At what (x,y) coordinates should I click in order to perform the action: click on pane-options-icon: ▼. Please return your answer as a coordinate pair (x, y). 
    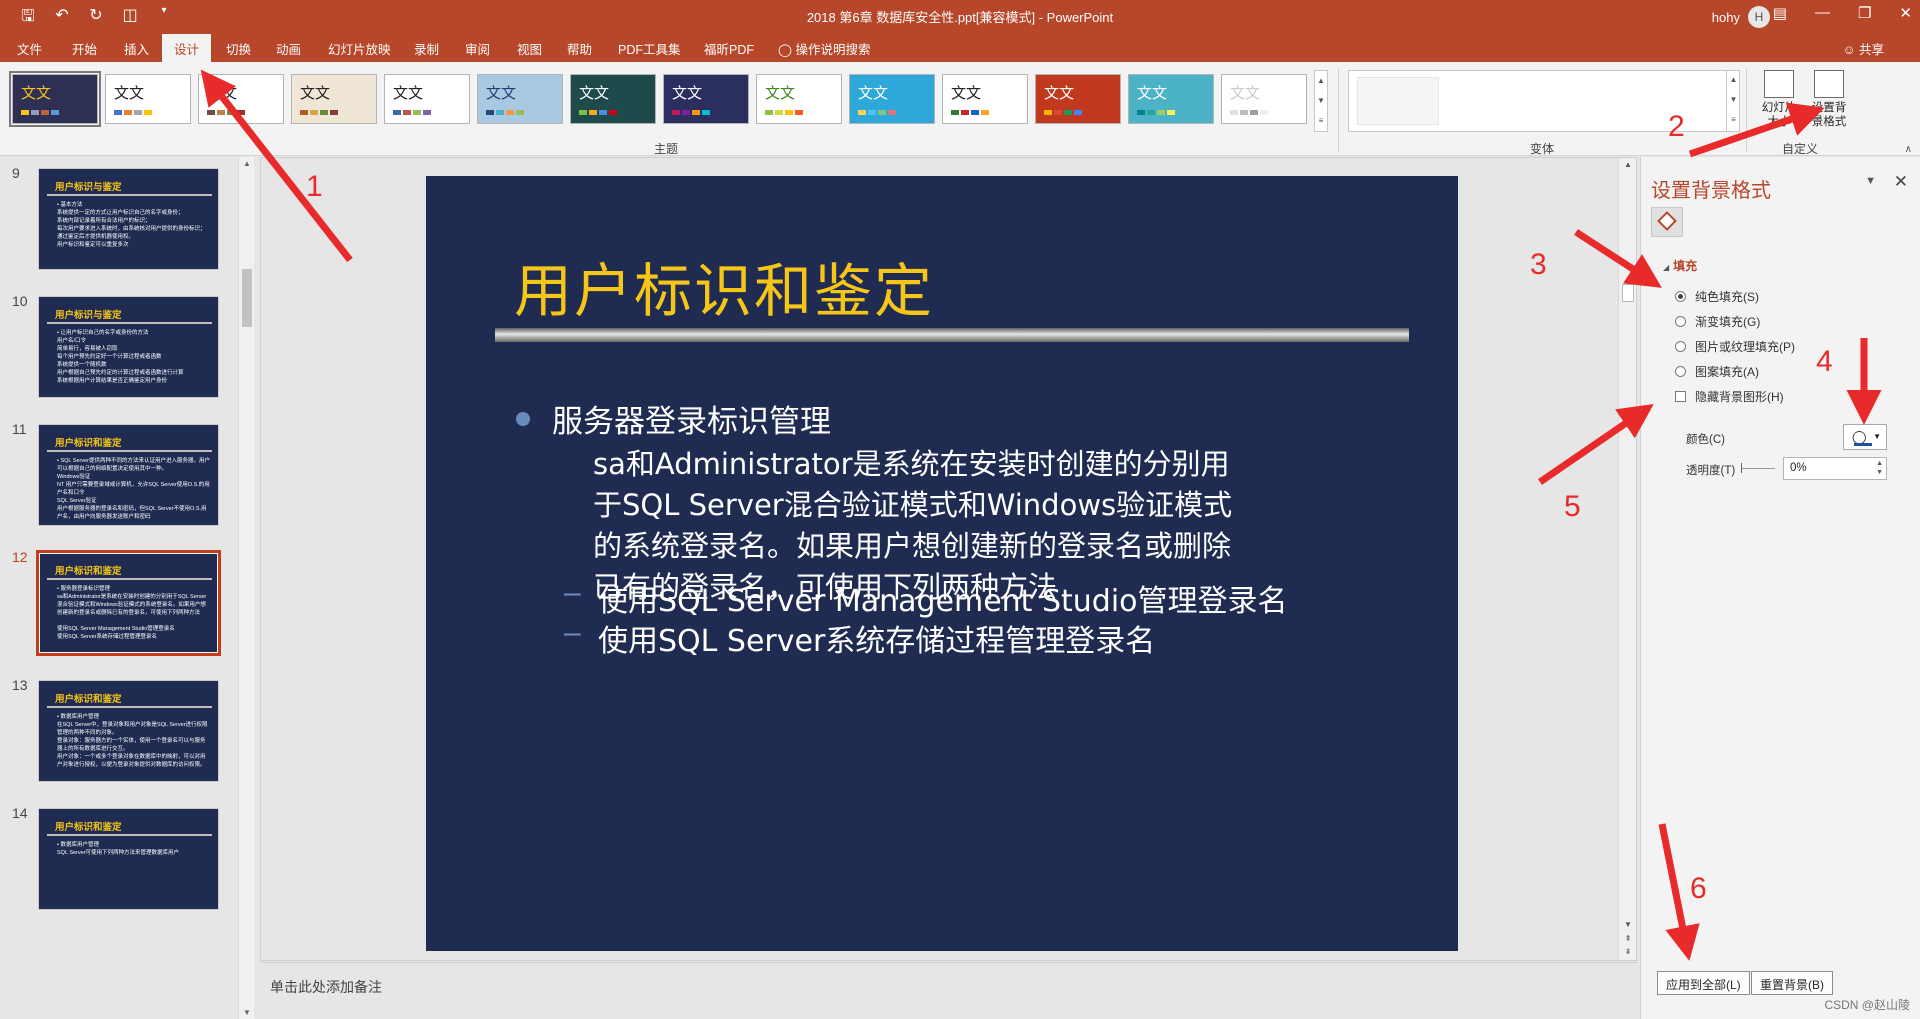
    Looking at the image, I should click on (1870, 181).